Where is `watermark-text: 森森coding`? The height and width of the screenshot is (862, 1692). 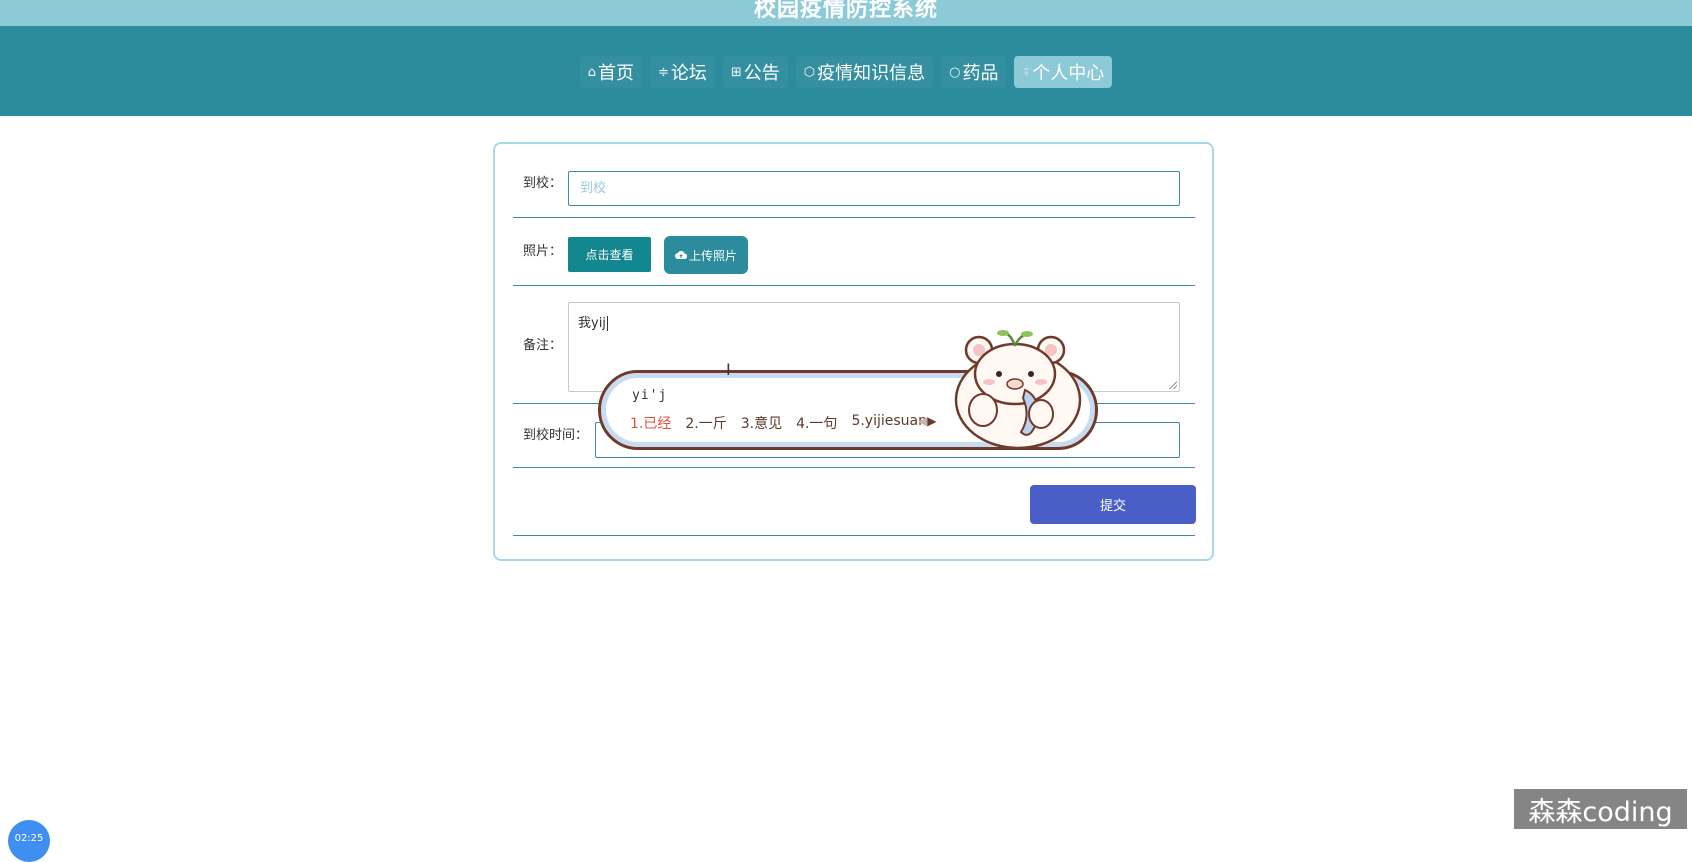
watermark-text: 森森coding is located at coordinates (1600, 812).